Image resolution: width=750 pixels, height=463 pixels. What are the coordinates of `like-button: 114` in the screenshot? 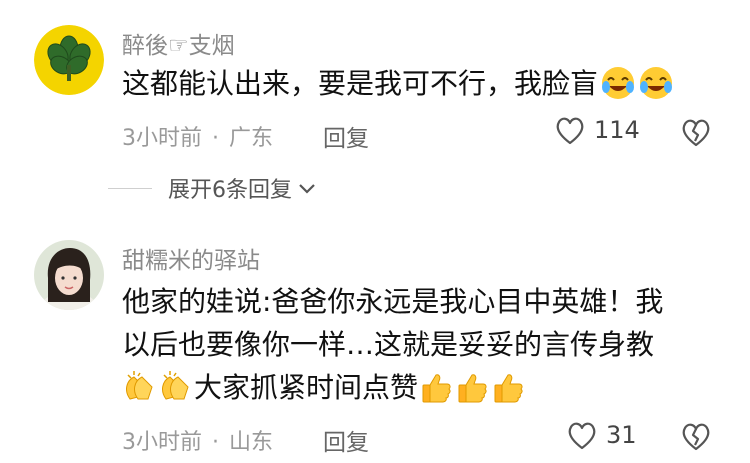 It's located at (597, 130).